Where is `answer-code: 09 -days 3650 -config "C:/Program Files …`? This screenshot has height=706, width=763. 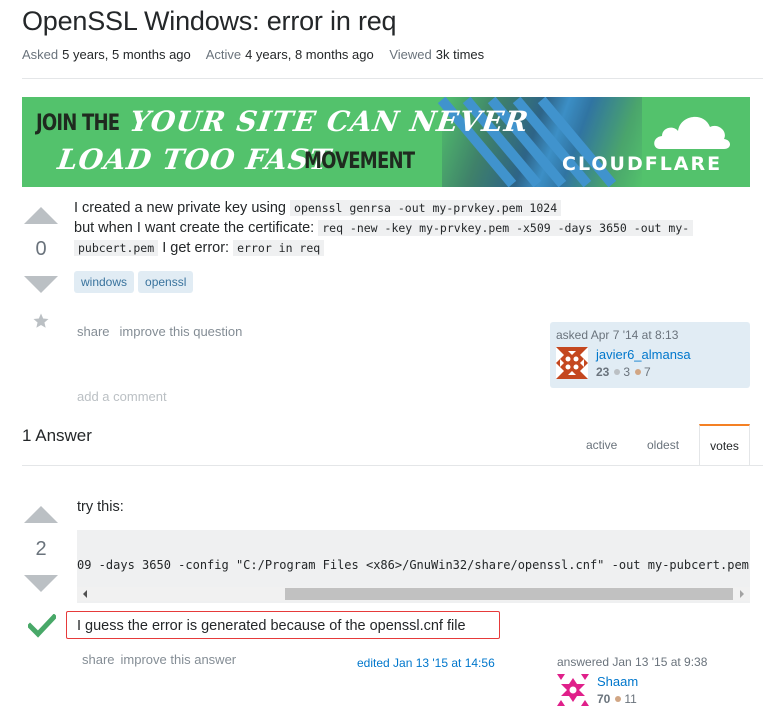
answer-code: 09 -days 3650 -config "C:/Program Files … is located at coordinates (413, 565).